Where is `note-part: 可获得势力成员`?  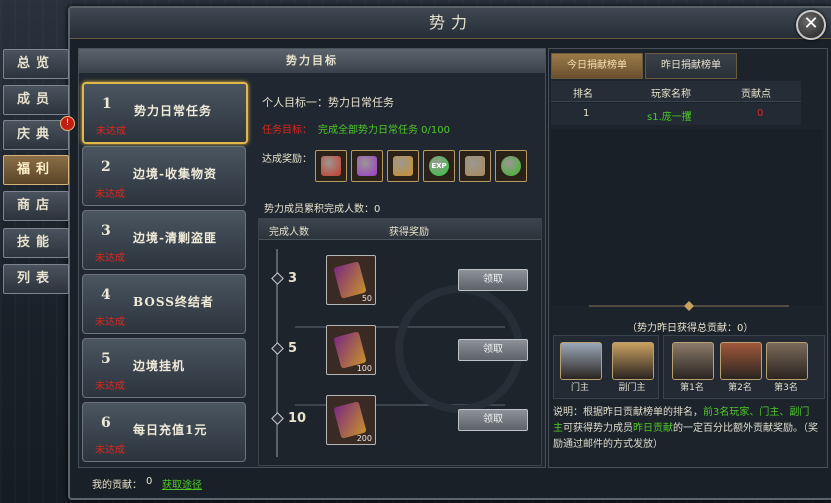
note-part: 可获得势力成员 is located at coordinates (598, 428).